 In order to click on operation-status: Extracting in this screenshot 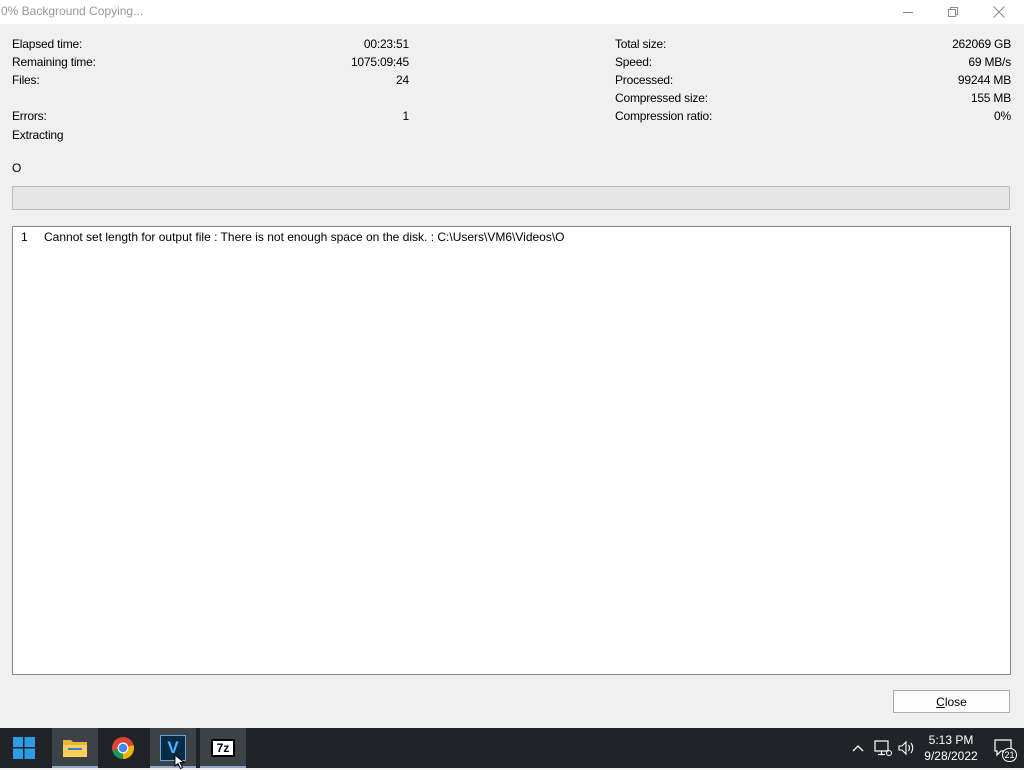, I will do `click(38, 135)`.